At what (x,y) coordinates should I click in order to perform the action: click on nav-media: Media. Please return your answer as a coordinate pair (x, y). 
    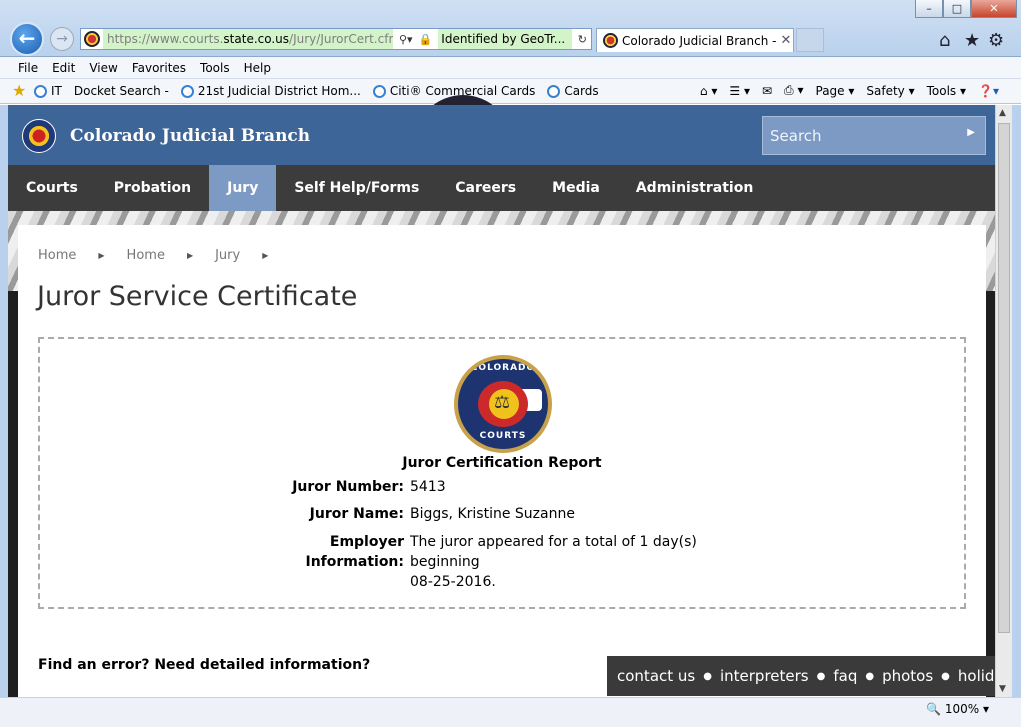
    Looking at the image, I should click on (576, 188).